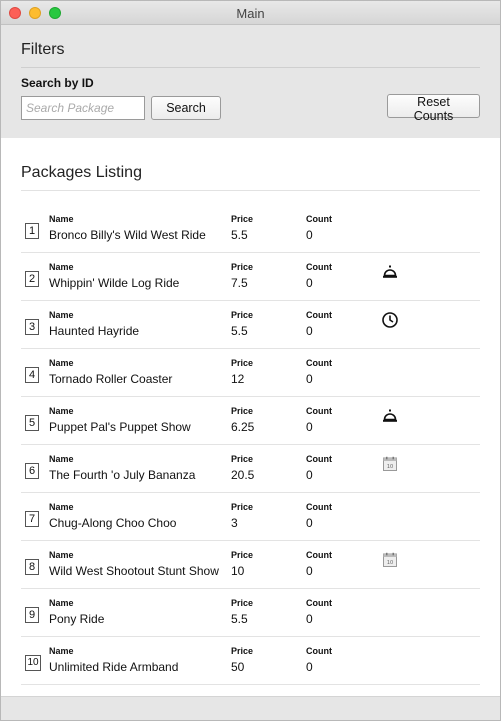 The image size is (501, 721). I want to click on package-name: Wild West Shootout Stunt Show, so click(134, 571).